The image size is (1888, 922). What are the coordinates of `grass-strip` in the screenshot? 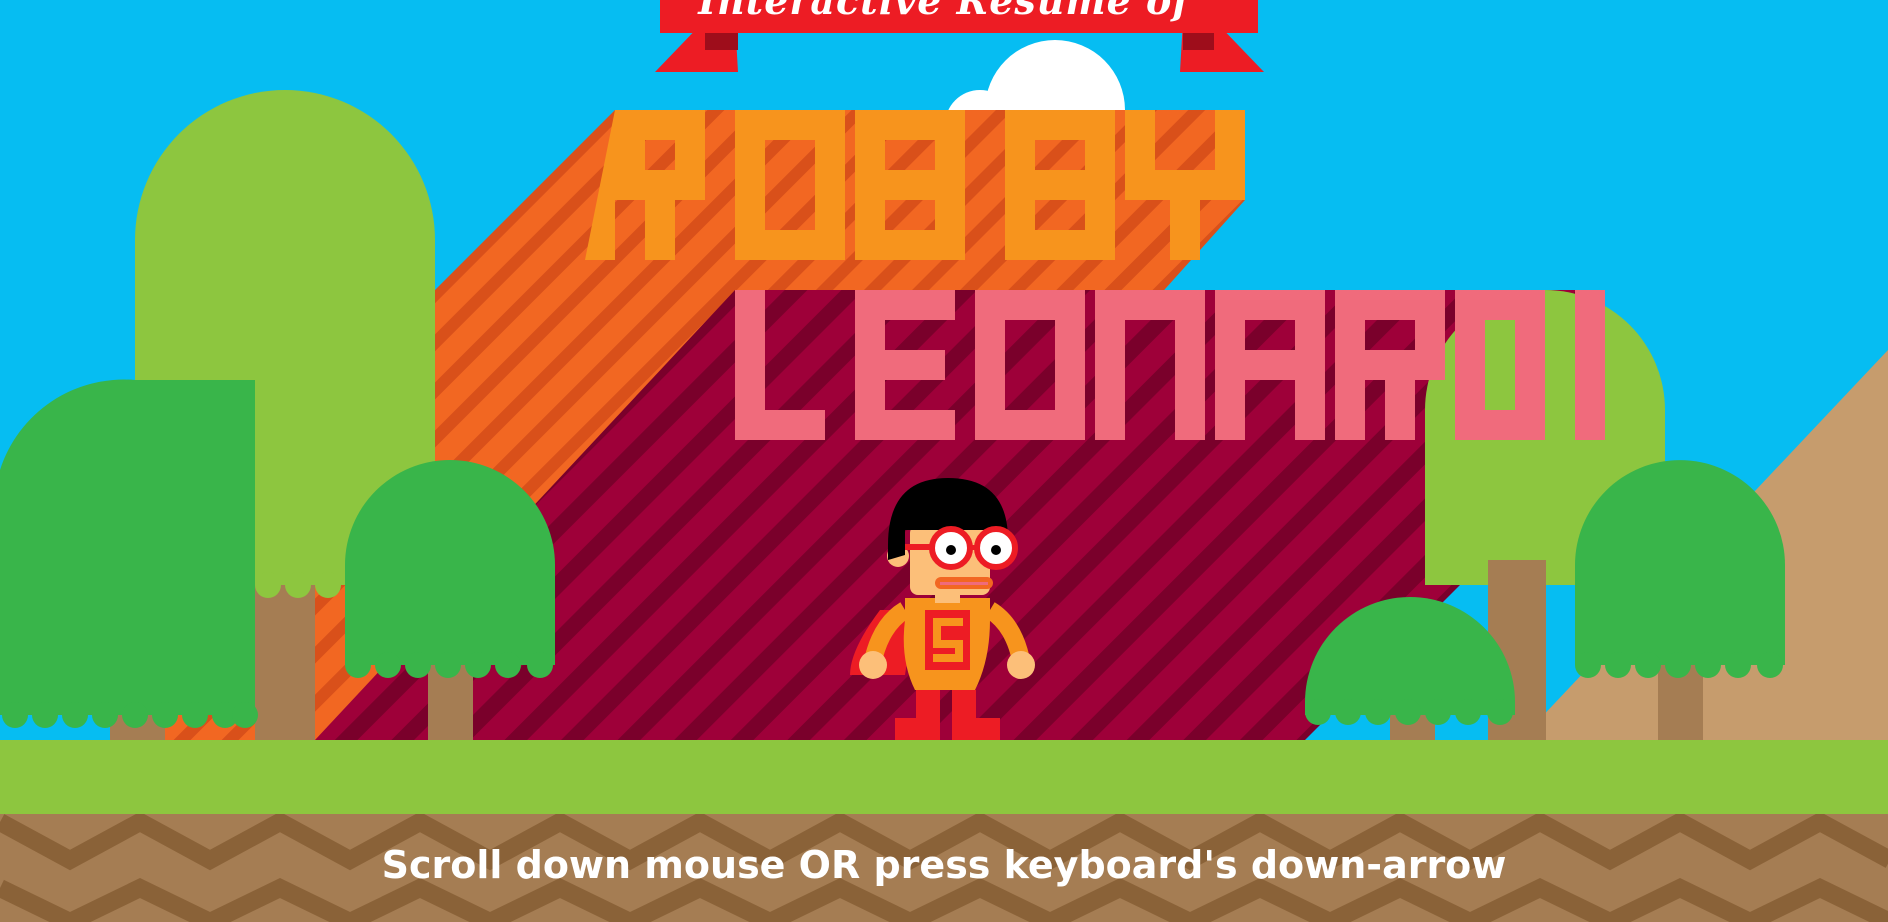 It's located at (944, 776).